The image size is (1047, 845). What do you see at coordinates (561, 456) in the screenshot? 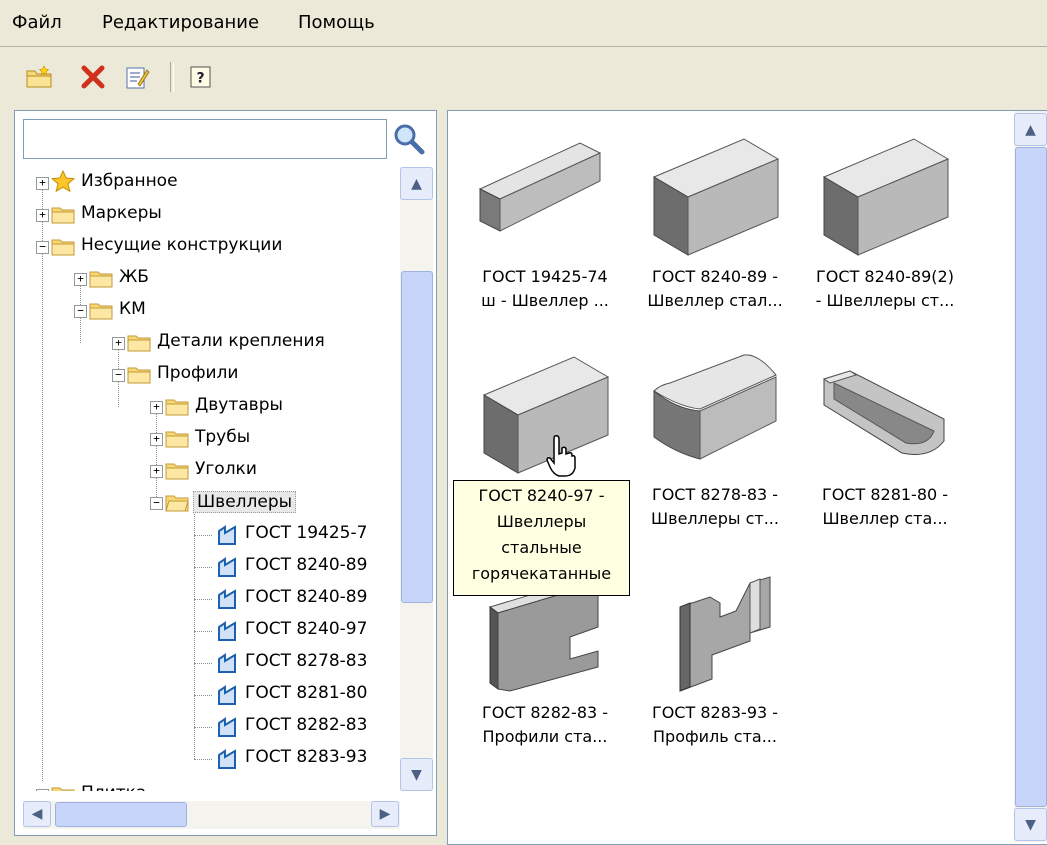
I see `hand-cursor-icon` at bounding box center [561, 456].